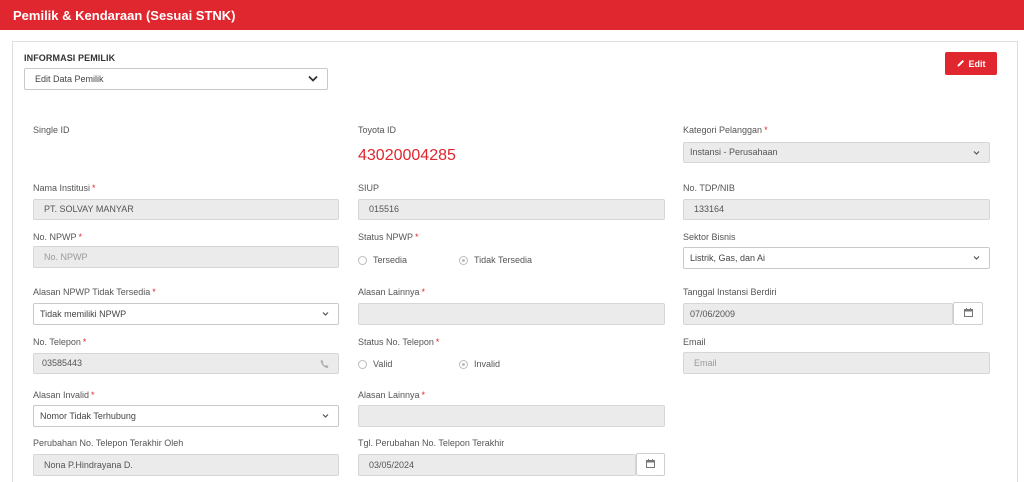  I want to click on kategori-pelanggan-value: Instansi - Perusahaan, so click(734, 152).